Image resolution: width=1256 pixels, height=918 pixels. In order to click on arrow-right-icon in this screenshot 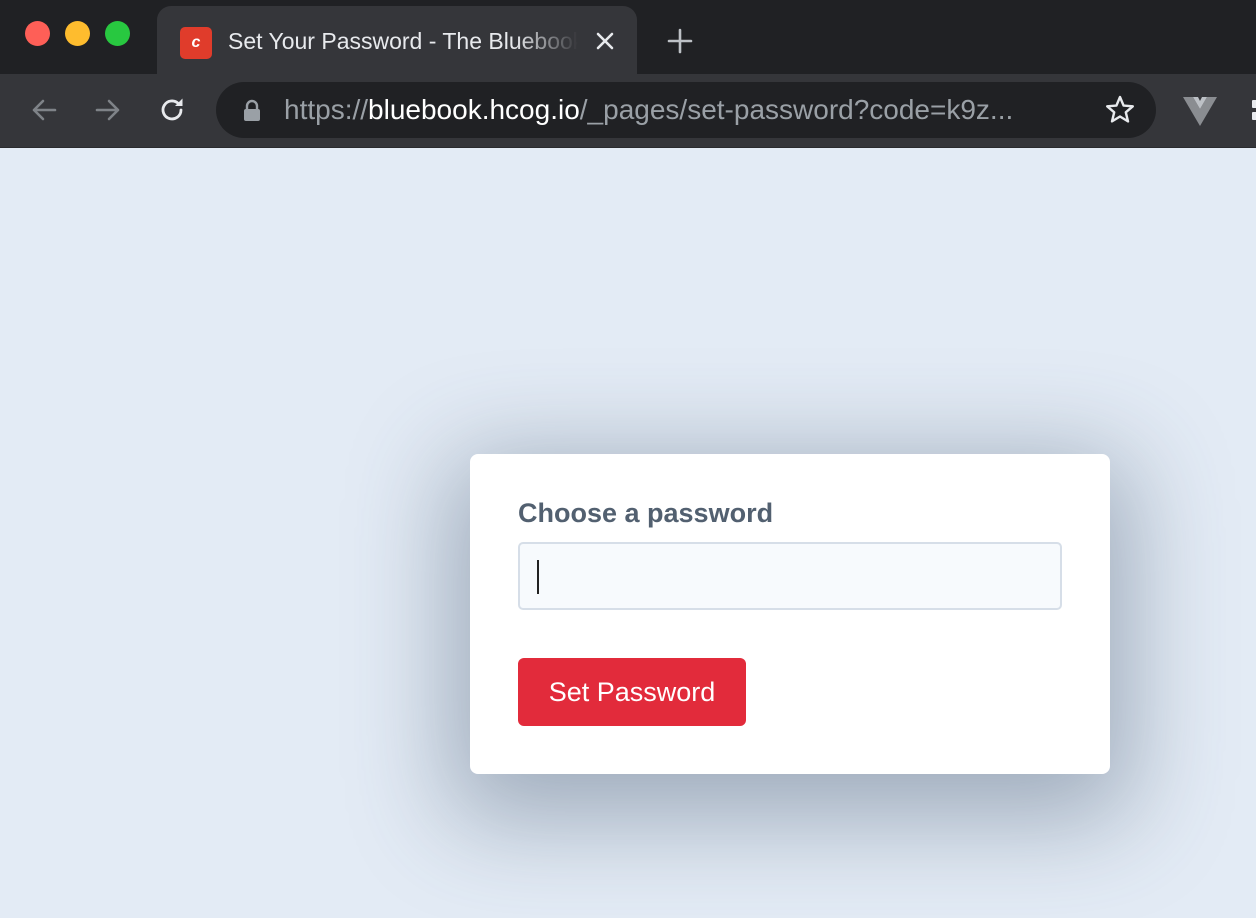, I will do `click(108, 110)`.